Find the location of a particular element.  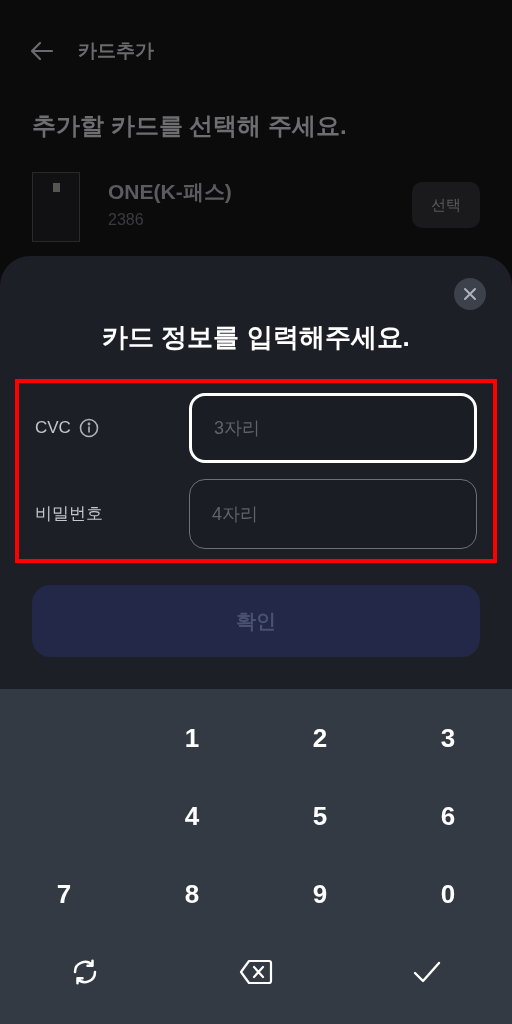

close-button is located at coordinates (470, 294).